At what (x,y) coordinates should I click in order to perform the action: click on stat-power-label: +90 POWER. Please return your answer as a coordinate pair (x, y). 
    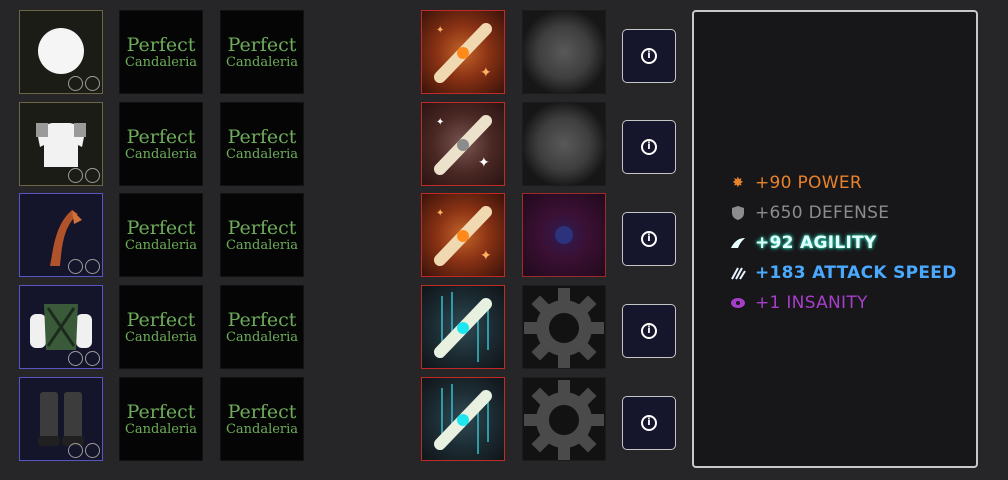
    Looking at the image, I should click on (808, 183).